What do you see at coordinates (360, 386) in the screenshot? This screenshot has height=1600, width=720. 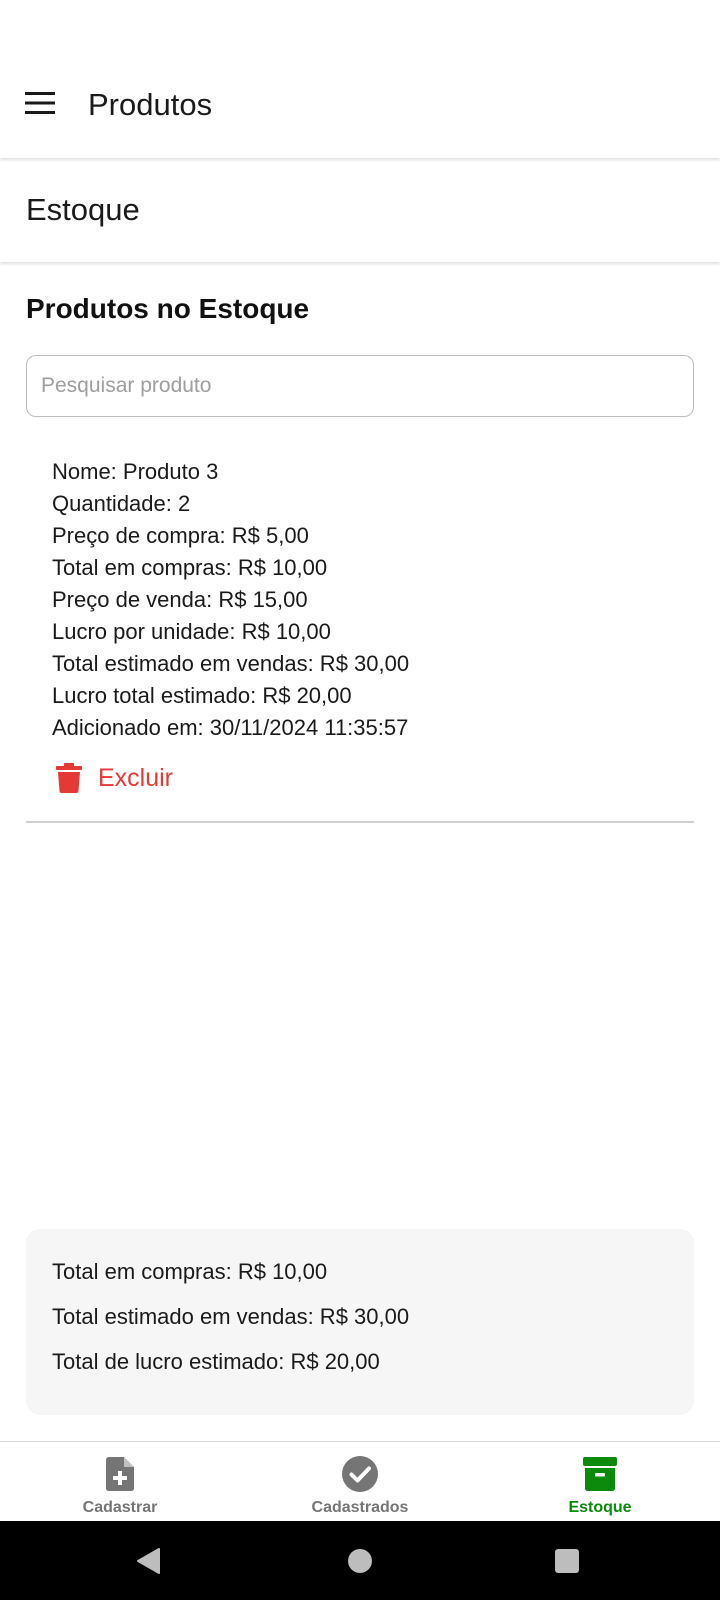 I see `search-input` at bounding box center [360, 386].